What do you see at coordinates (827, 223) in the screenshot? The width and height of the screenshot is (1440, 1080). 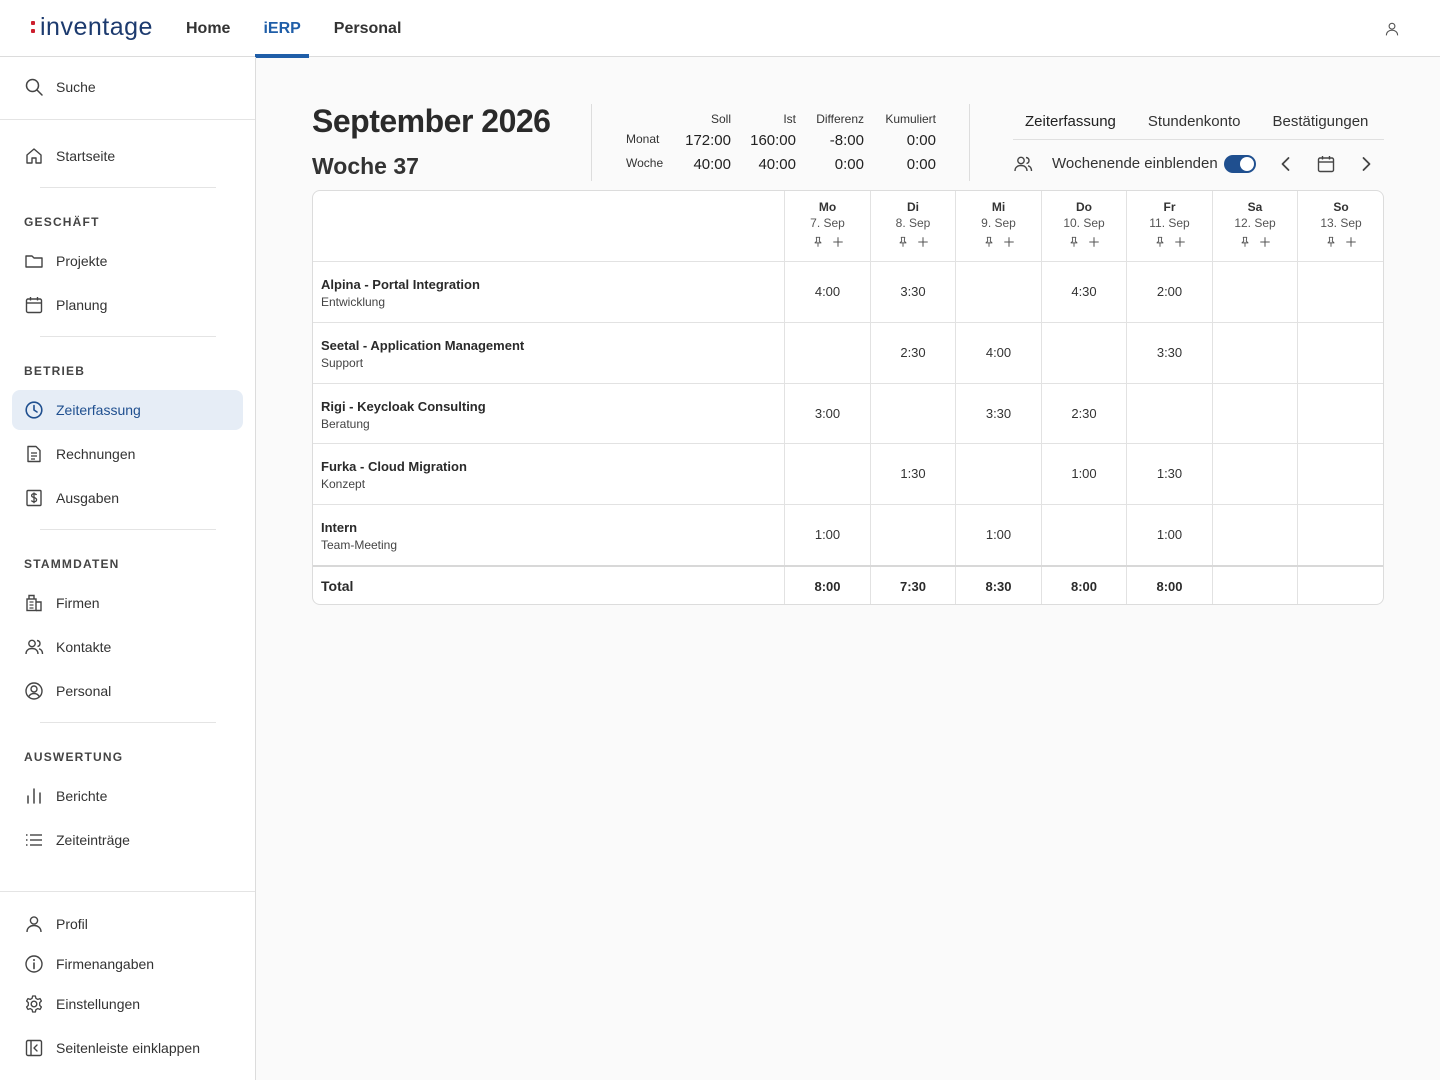 I see `day-date: 7. Sep` at bounding box center [827, 223].